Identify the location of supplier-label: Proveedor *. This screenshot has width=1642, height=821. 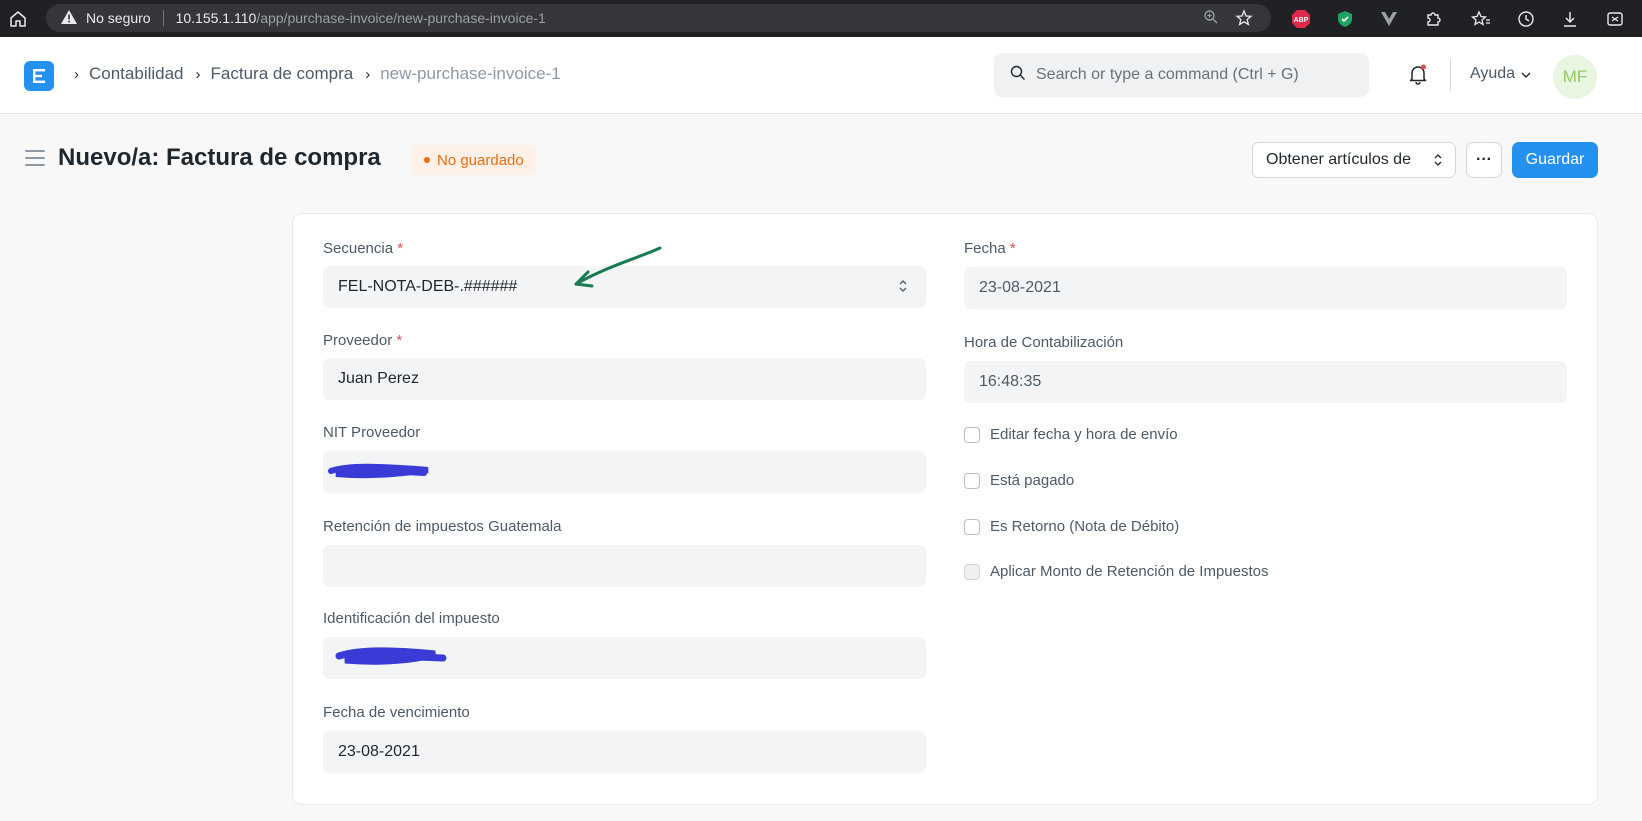
(363, 340).